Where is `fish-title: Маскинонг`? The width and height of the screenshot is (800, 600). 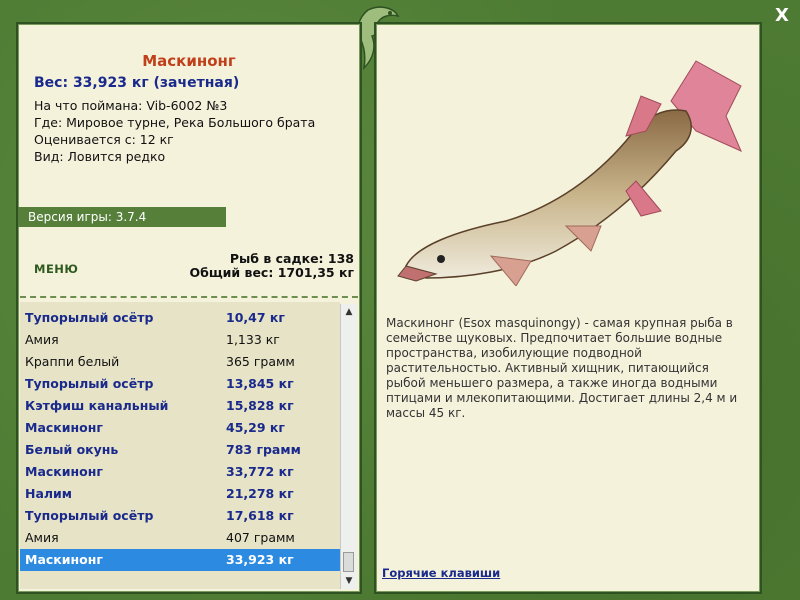
fish-title: Маскинонг is located at coordinates (189, 61).